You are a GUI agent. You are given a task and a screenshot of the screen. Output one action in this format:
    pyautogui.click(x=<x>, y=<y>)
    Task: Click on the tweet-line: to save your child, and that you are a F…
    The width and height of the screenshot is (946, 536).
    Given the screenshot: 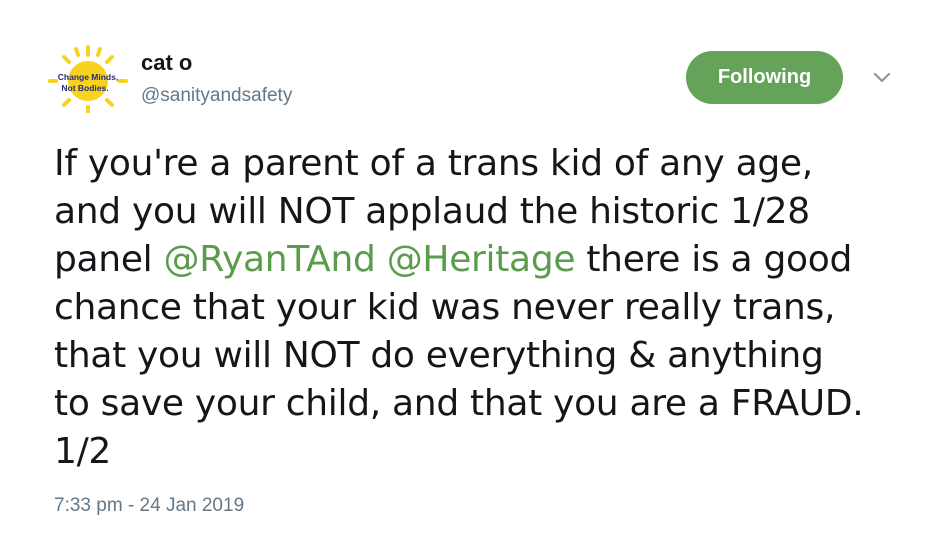 What is the action you would take?
    pyautogui.click(x=459, y=403)
    